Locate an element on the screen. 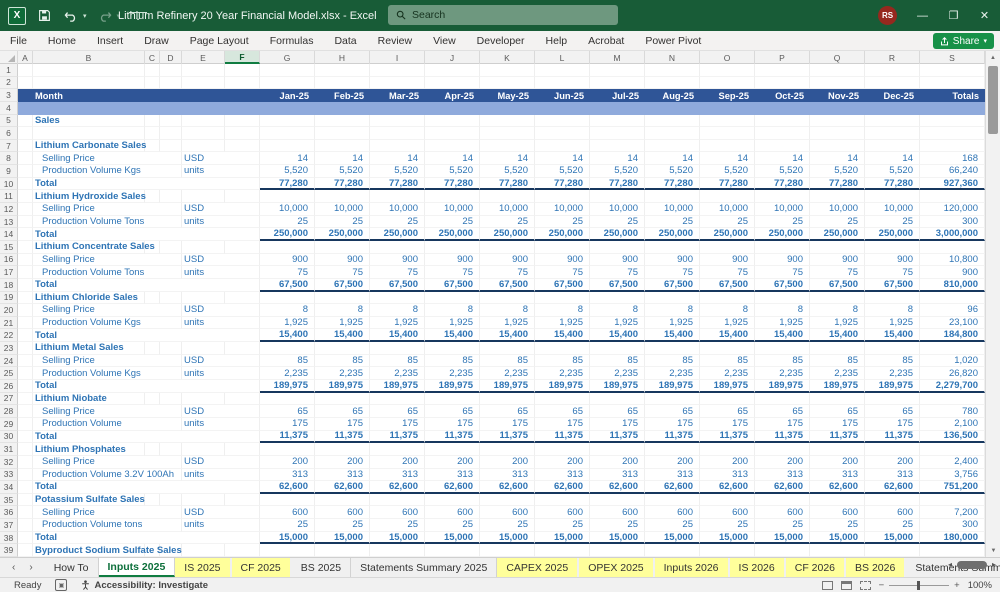 The height and width of the screenshot is (592, 1000). total-label: Total is located at coordinates (146, 234).